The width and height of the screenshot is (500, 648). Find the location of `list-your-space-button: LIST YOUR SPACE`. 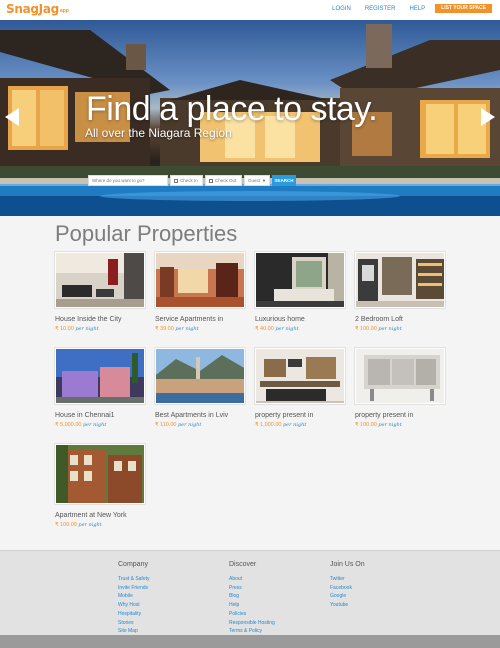

list-your-space-button: LIST YOUR SPACE is located at coordinates (463, 8).